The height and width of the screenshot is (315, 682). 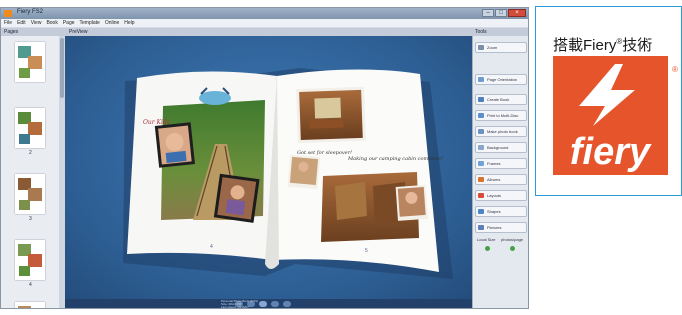 I want to click on menu-view: View, so click(x=36, y=23).